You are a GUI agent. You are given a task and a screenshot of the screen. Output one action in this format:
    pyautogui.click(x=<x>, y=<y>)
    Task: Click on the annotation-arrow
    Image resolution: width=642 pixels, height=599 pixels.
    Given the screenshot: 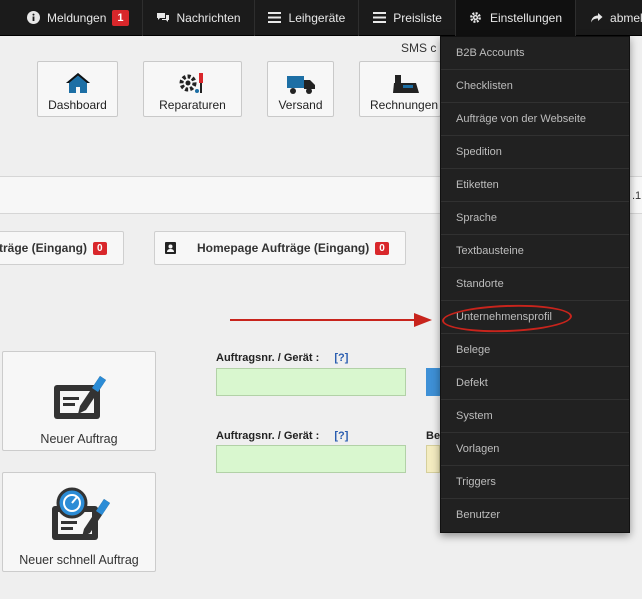 What is the action you would take?
    pyautogui.click(x=331, y=320)
    